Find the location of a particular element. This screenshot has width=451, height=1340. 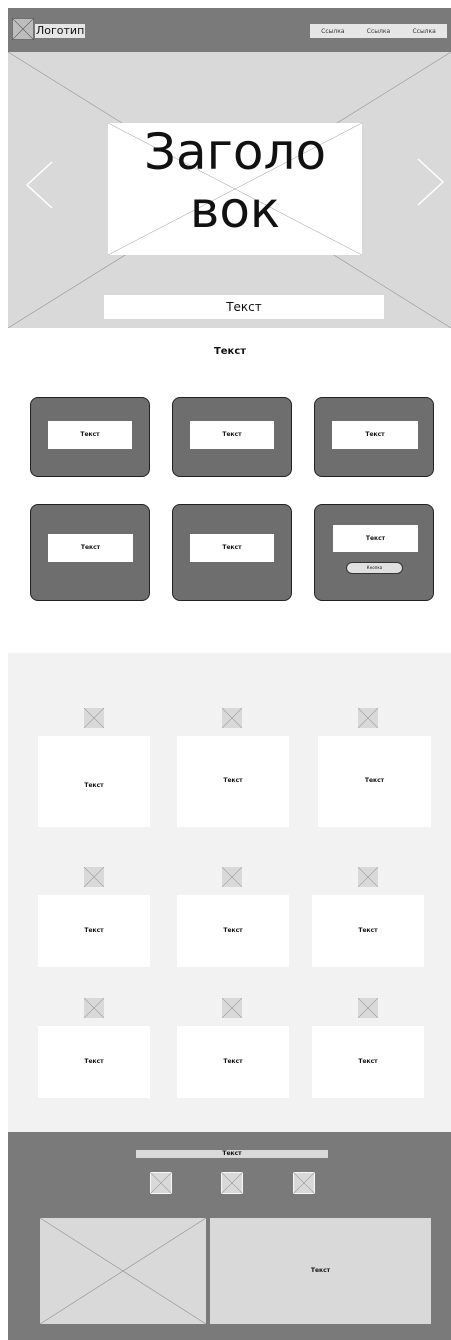

nav-link-3: Ссылка is located at coordinates (423, 31).